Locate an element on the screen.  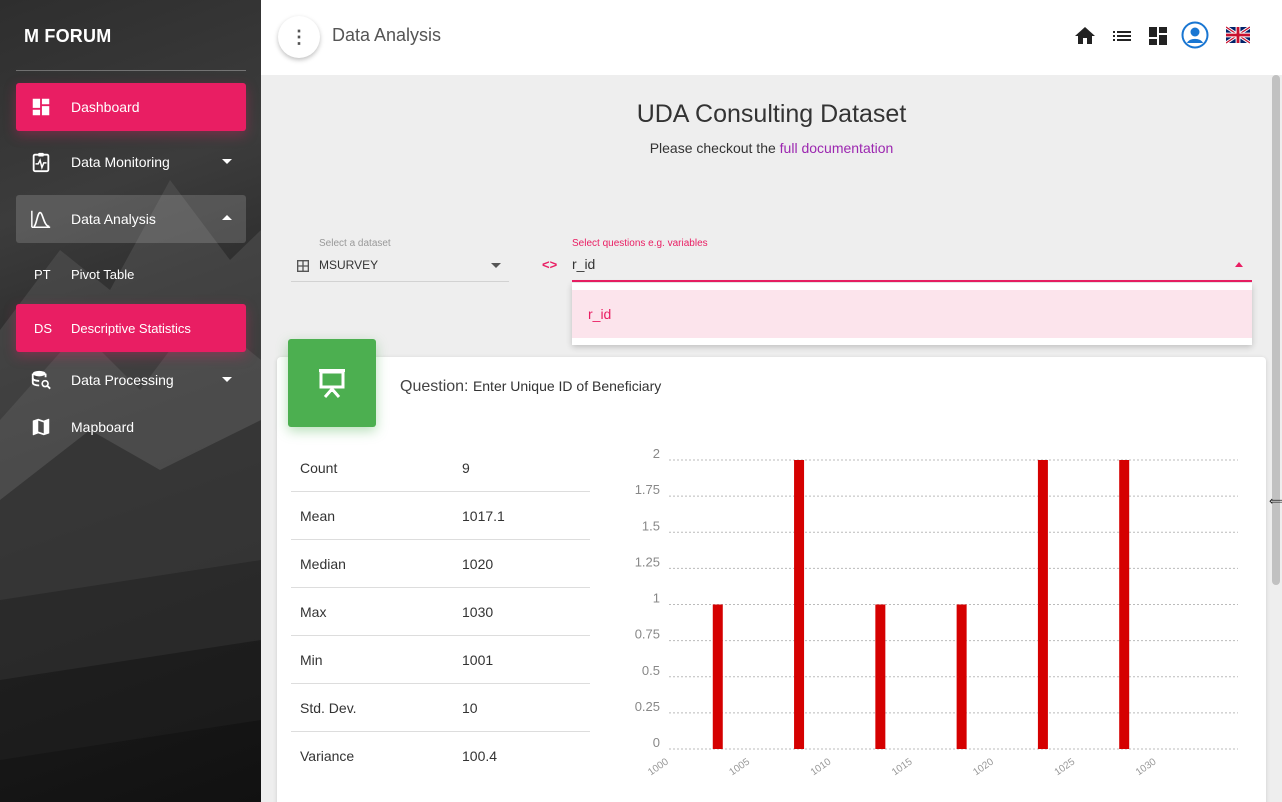
database-search-icon is located at coordinates (41, 380).